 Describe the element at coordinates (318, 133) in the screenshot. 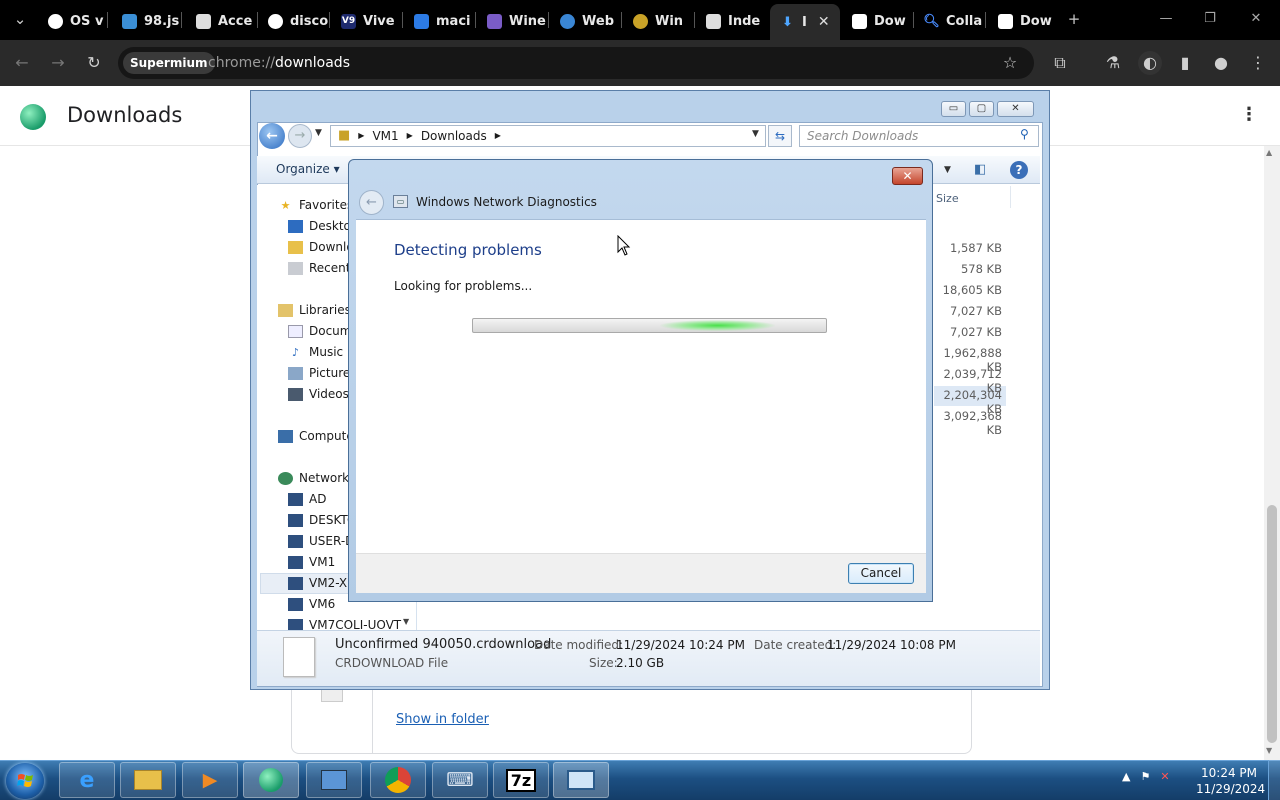

I see `recent-pages-dropdown-icon: ▼` at that location.